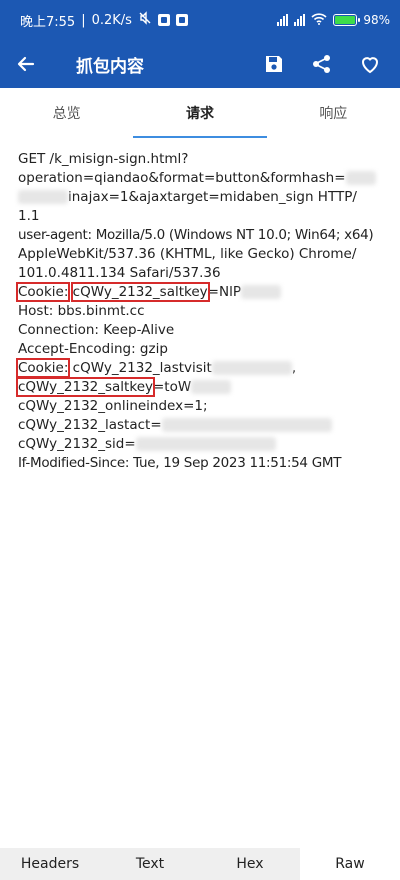 This screenshot has height=880, width=400. What do you see at coordinates (370, 64) in the screenshot?
I see `heart-icon` at bounding box center [370, 64].